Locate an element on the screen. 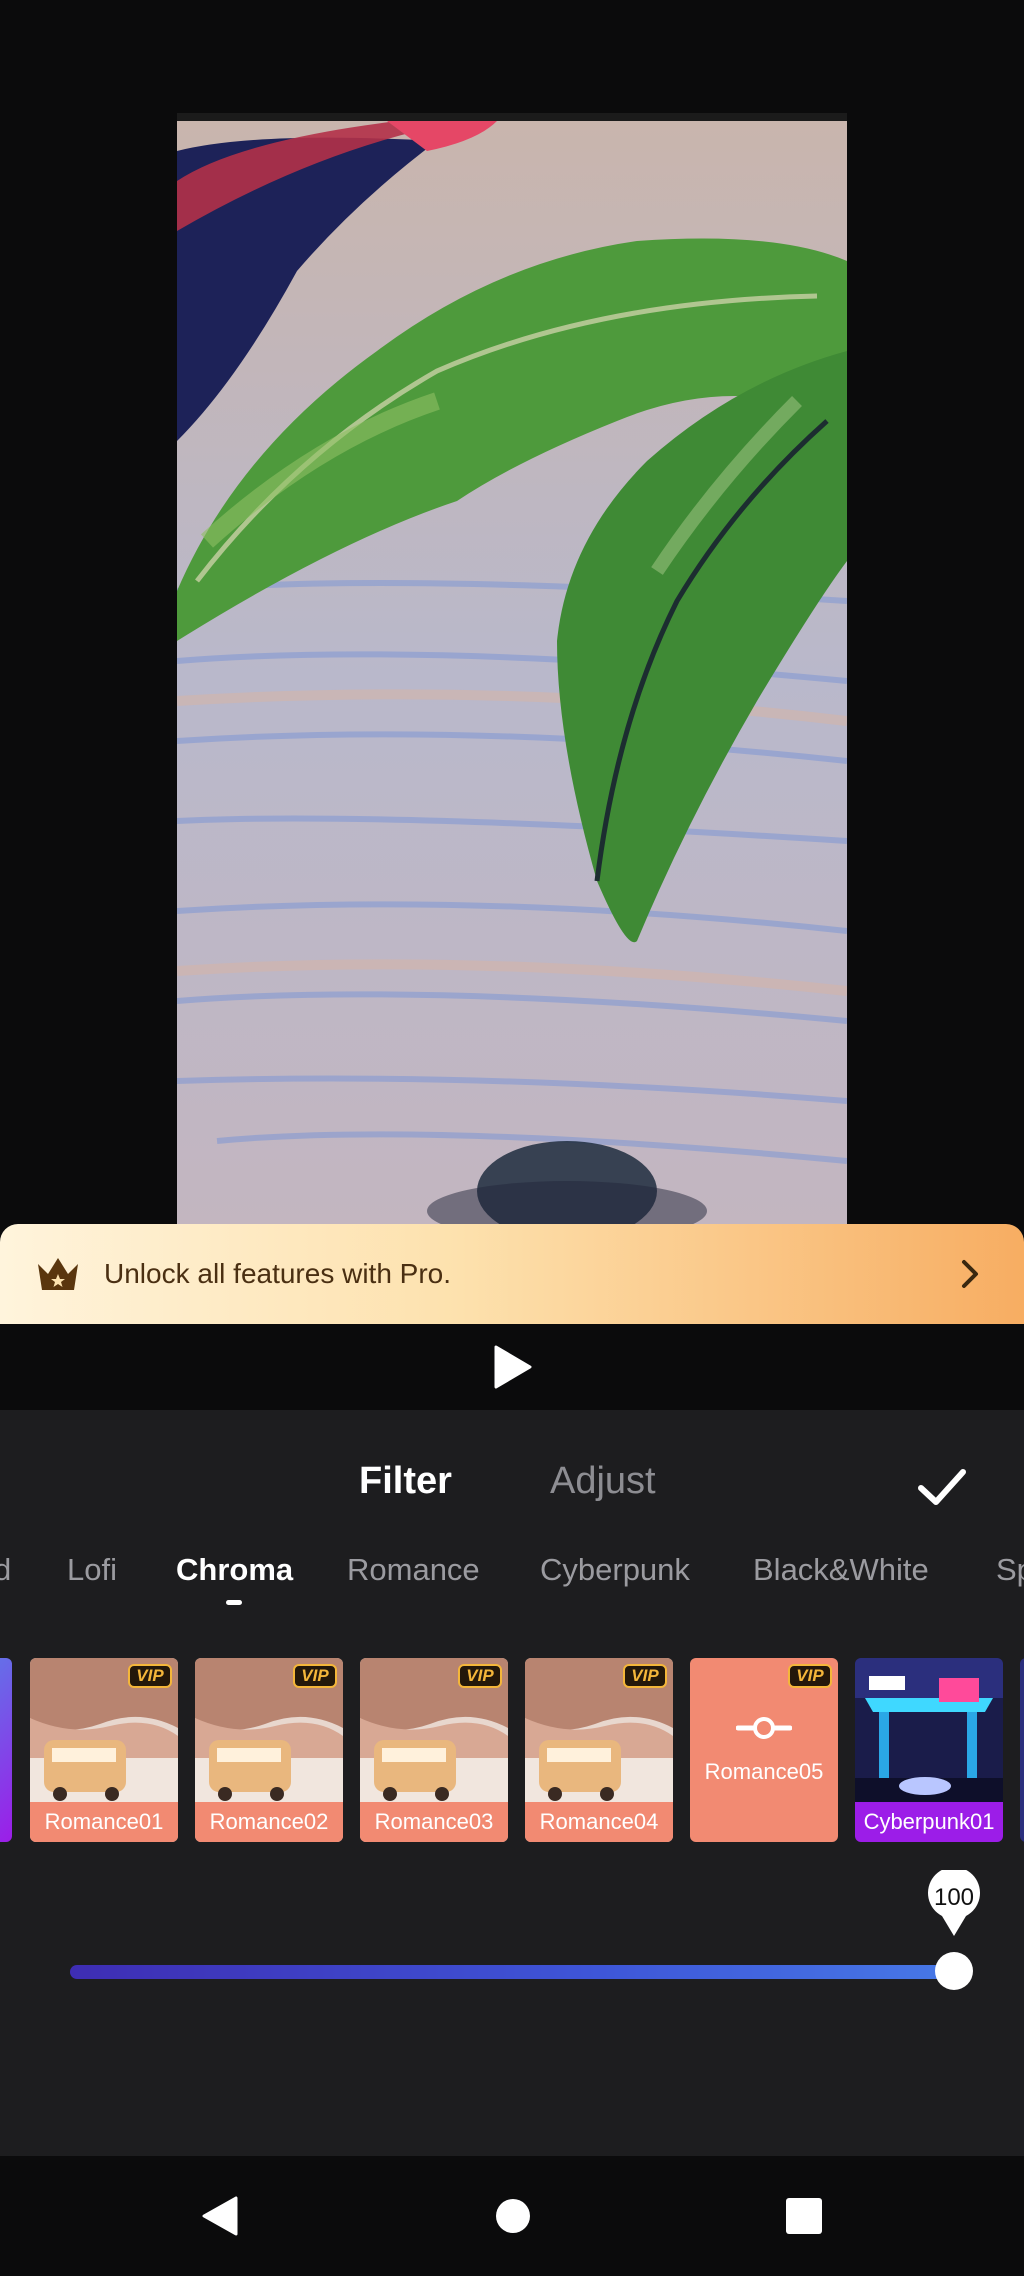 The width and height of the screenshot is (1024, 2276). filter-thumbnail-romance05-selected: VIP Romance05 is located at coordinates (764, 1750).